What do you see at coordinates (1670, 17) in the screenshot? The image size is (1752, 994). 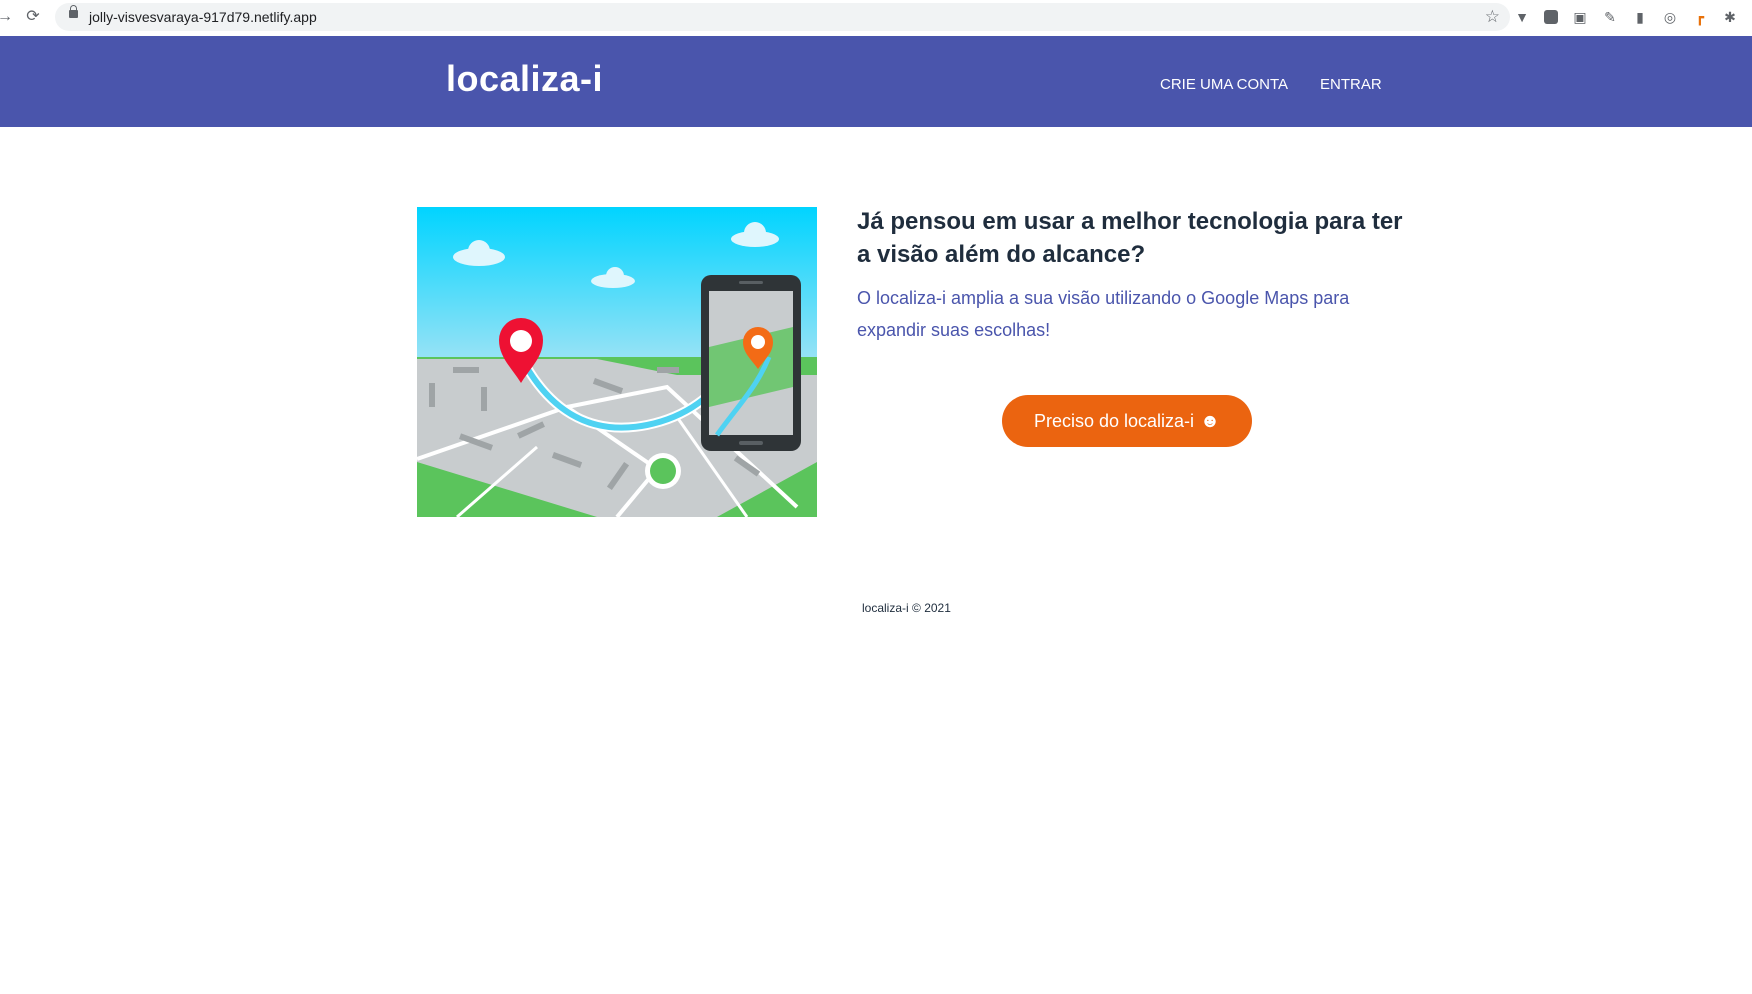 I see `extension-circle-icon: ◎` at bounding box center [1670, 17].